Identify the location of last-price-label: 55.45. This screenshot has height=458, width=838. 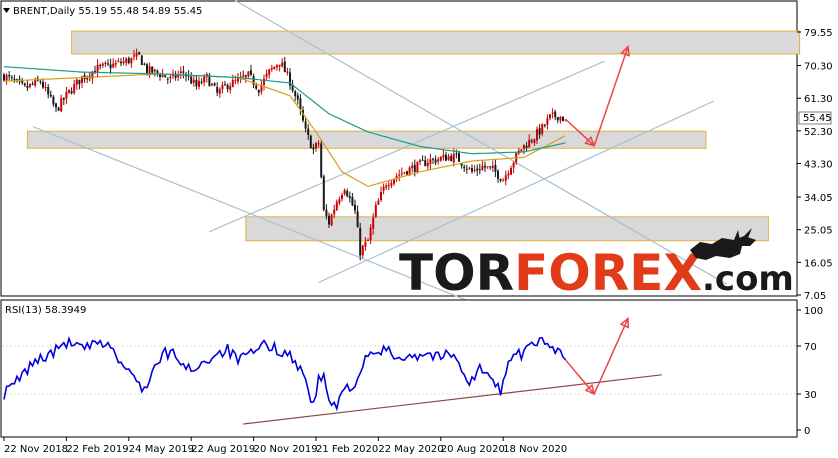
(815, 118).